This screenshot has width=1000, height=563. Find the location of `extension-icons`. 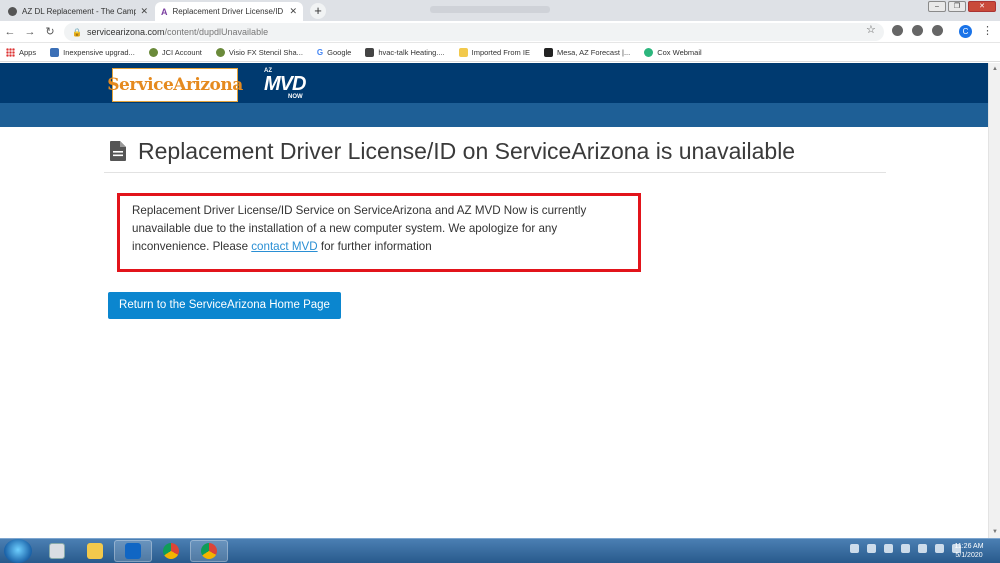

extension-icons is located at coordinates (917, 30).